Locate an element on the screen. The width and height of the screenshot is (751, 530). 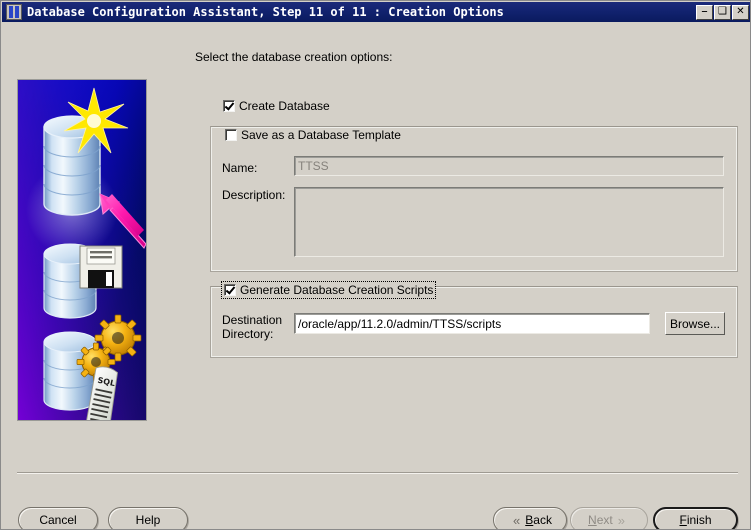
destination-directory-input is located at coordinates (472, 323).